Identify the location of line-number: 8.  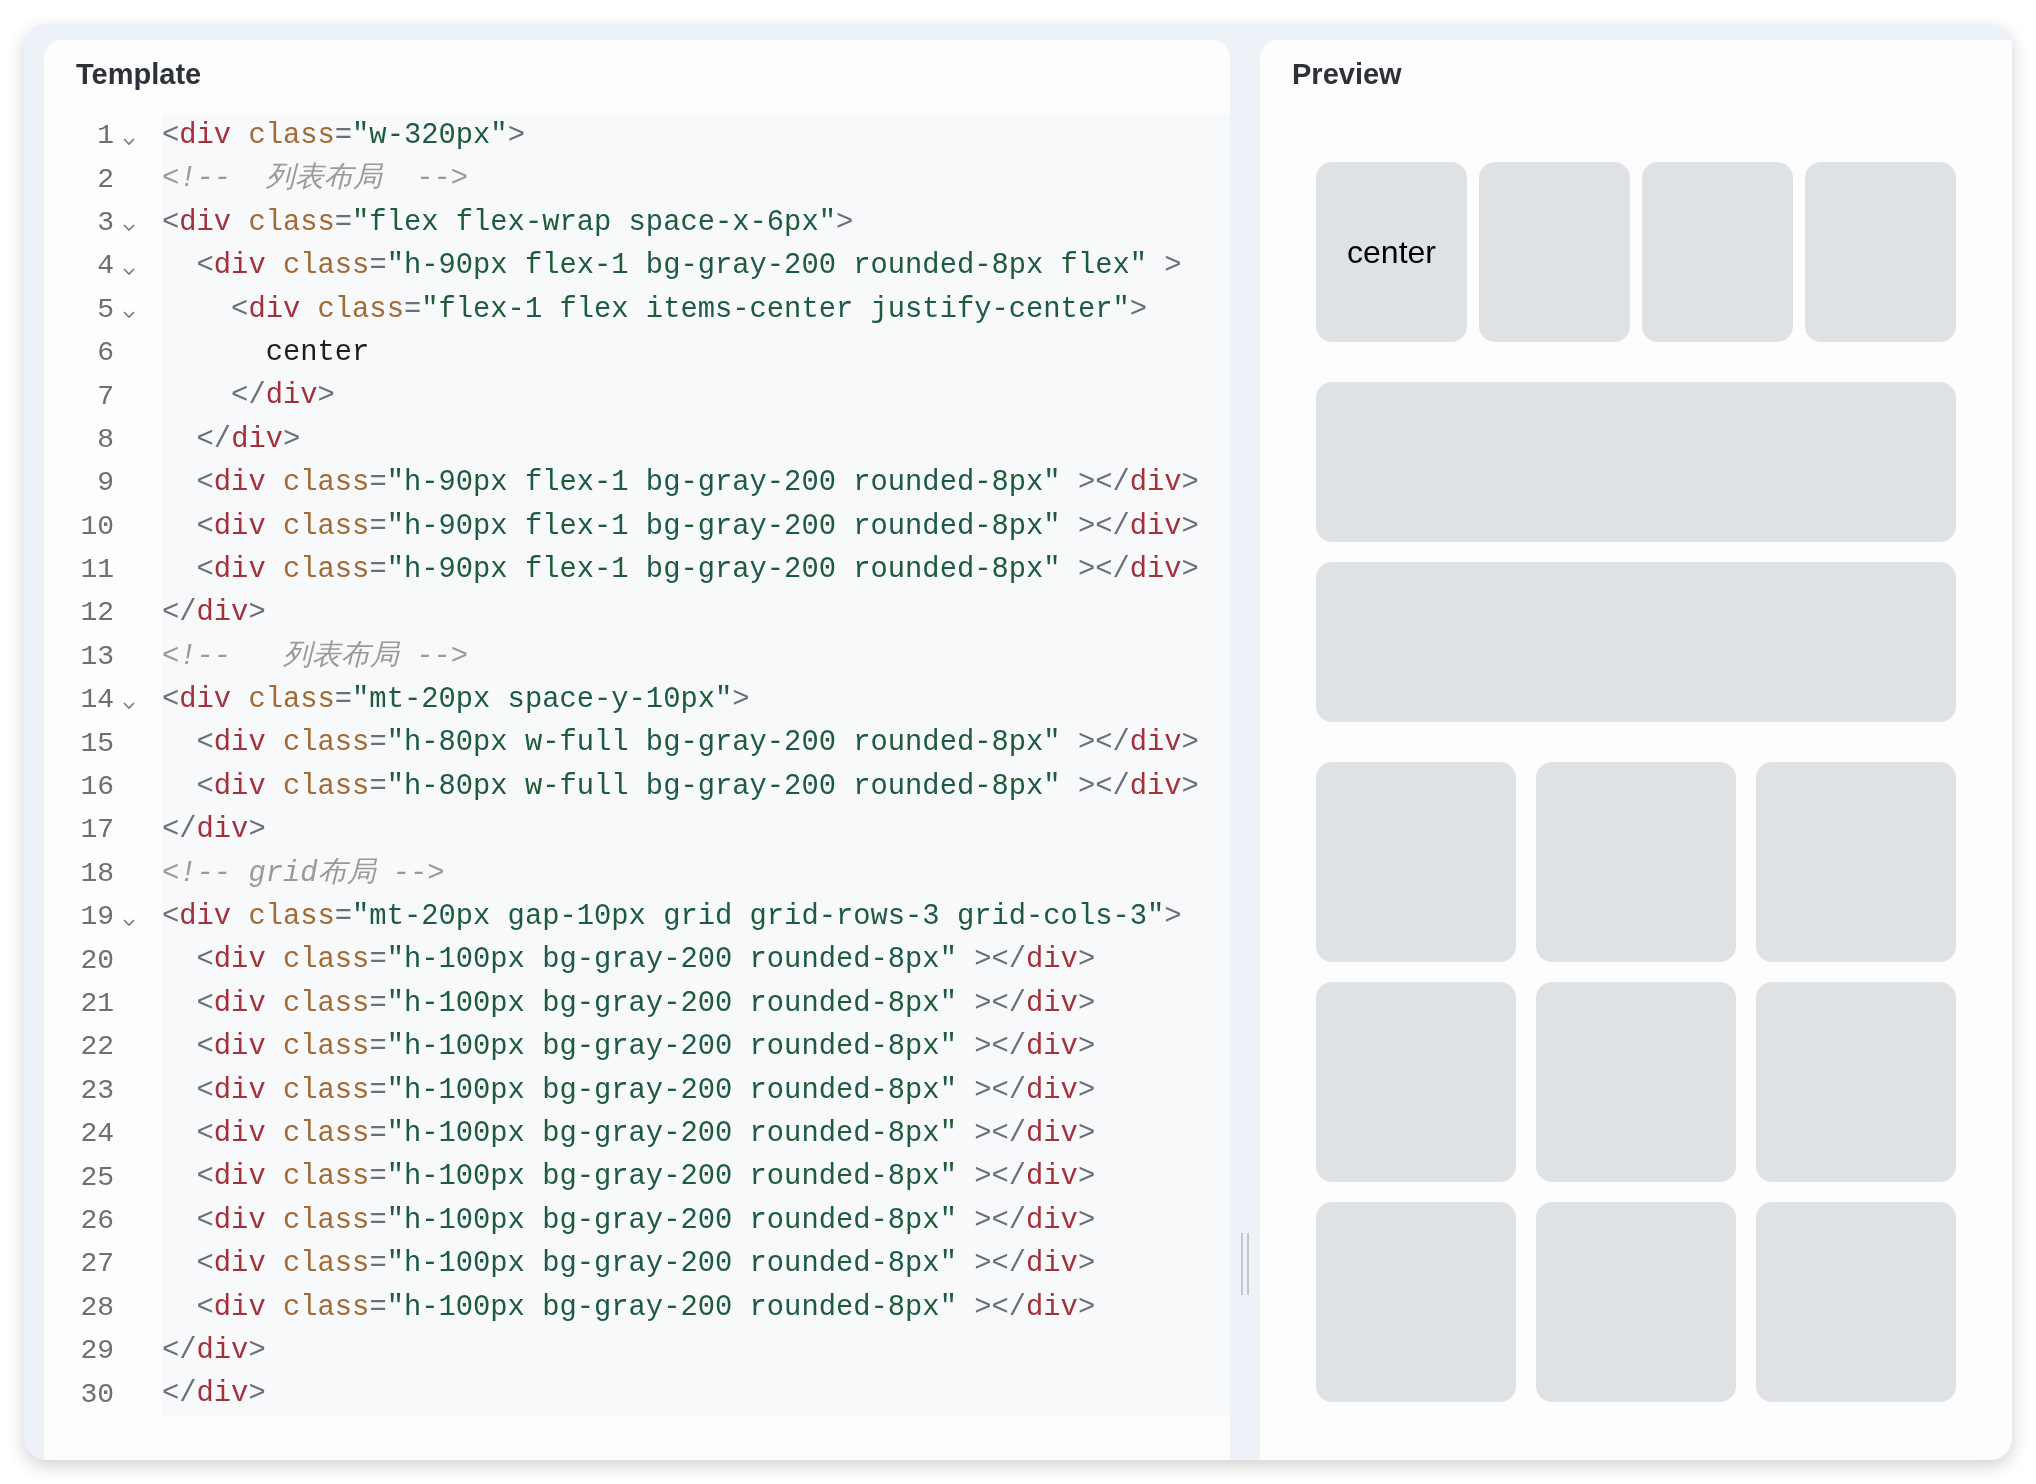
(105, 439).